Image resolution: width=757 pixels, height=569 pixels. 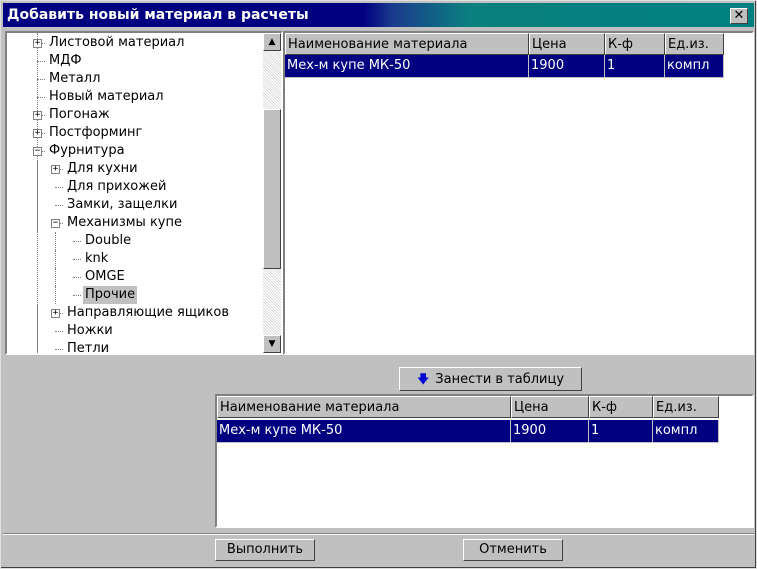 I want to click on tree-item: + Постформинг, so click(x=134, y=133).